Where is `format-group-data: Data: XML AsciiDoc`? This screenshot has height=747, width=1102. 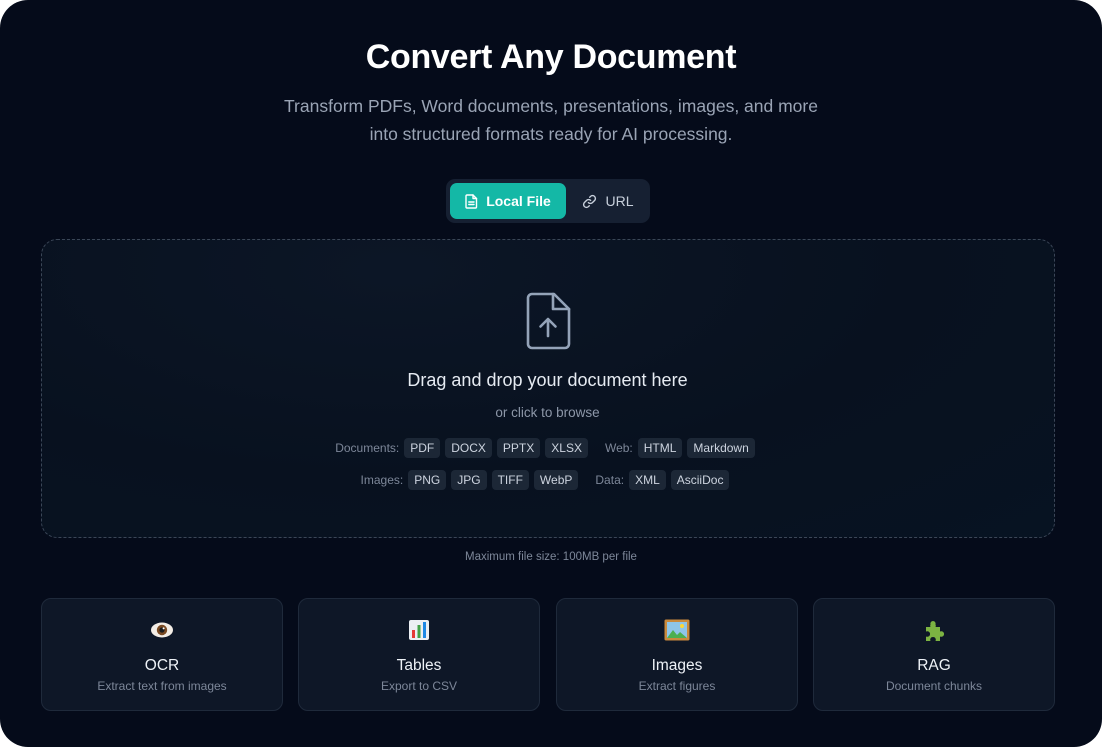
format-group-data: Data: XML AsciiDoc is located at coordinates (664, 480).